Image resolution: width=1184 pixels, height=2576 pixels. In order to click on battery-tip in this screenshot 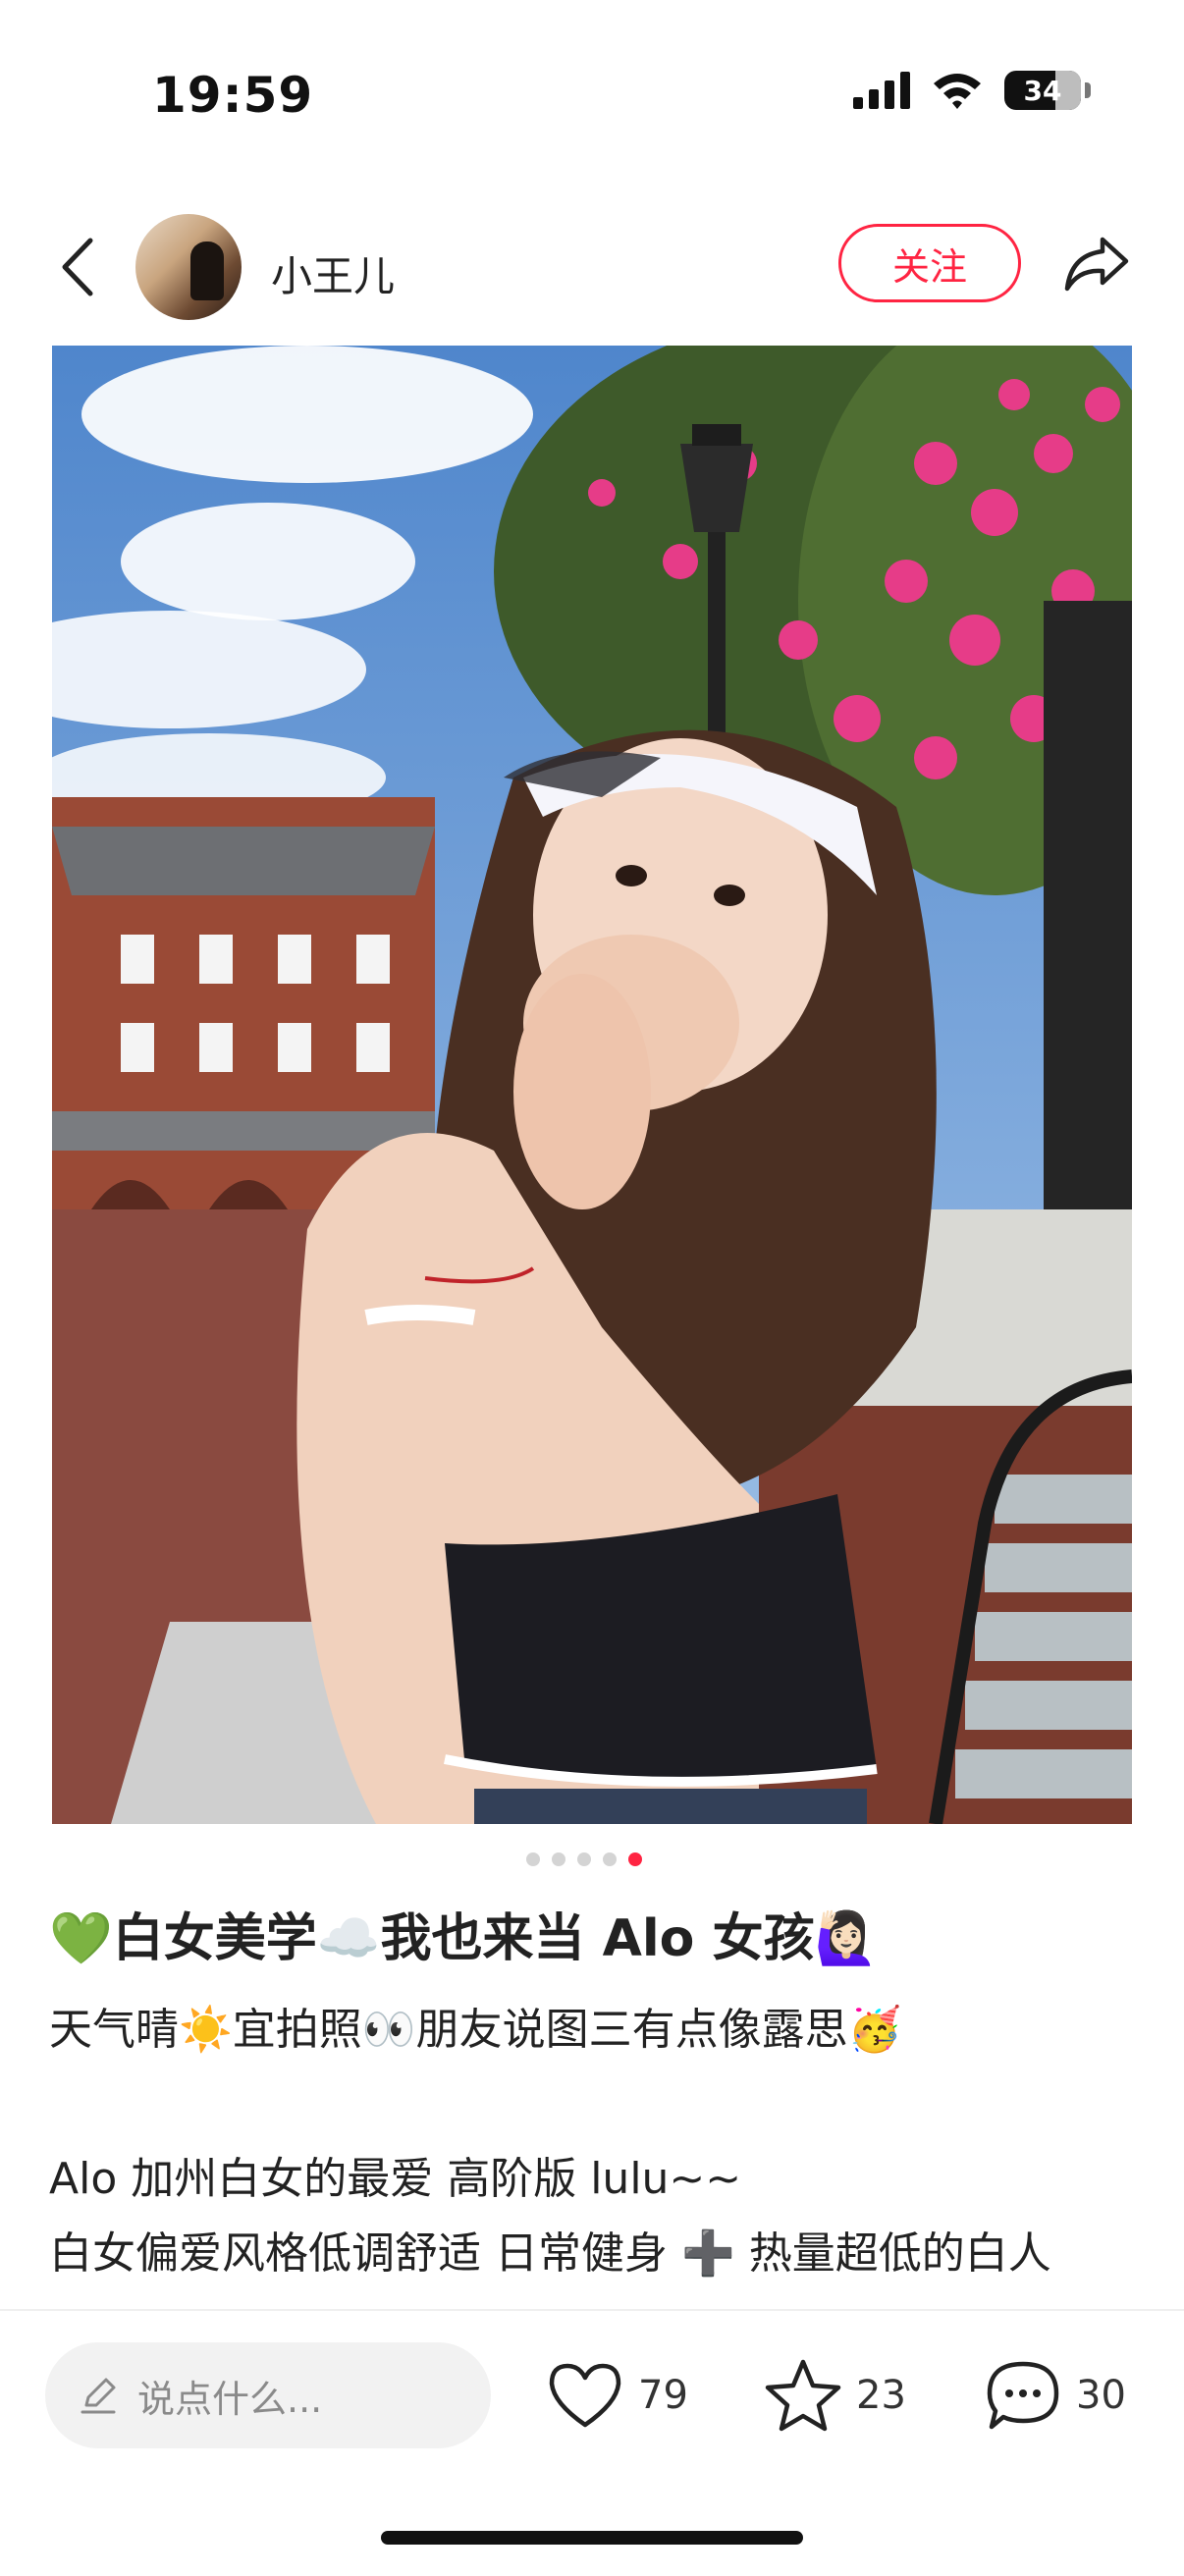, I will do `click(1088, 90)`.